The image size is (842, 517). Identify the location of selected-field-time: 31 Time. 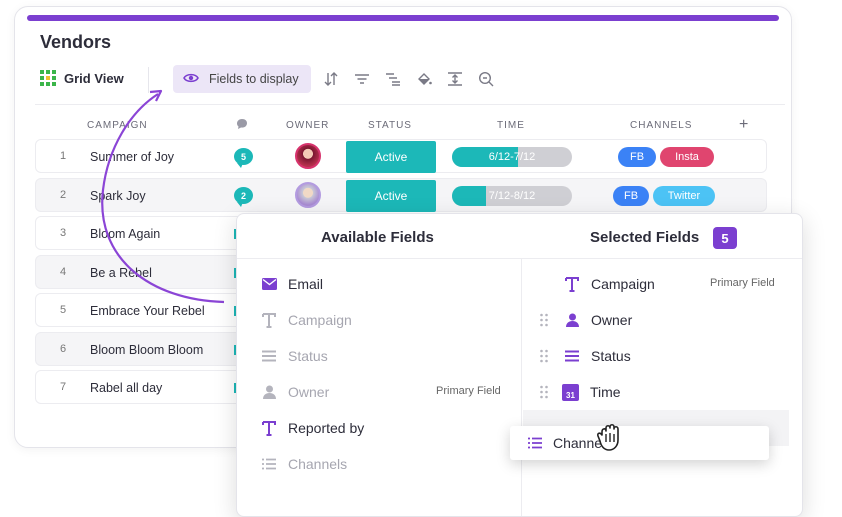
(591, 392).